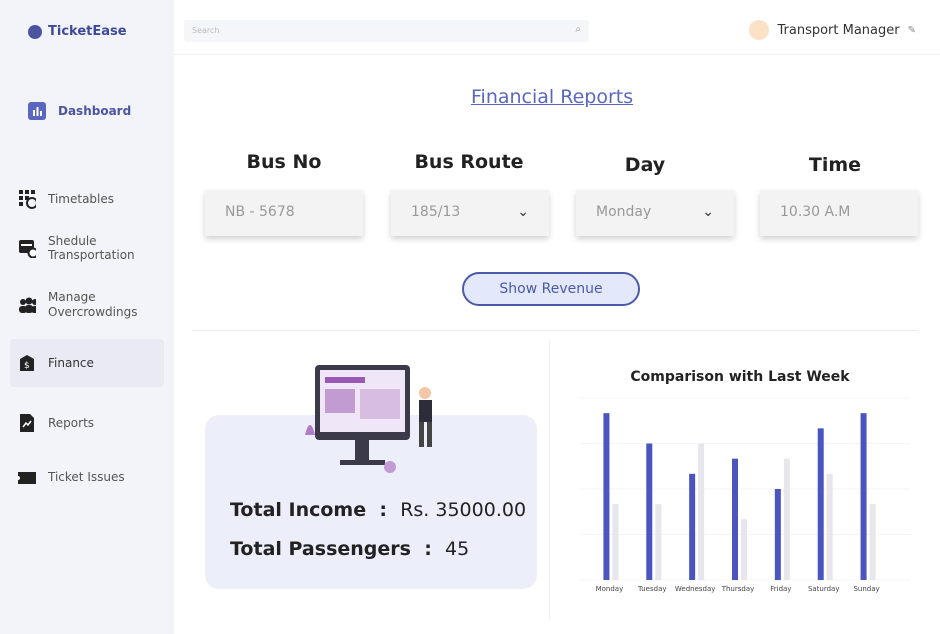  Describe the element at coordinates (91, 248) in the screenshot. I see `sidebar-item-label: Shedule Transportation` at that location.